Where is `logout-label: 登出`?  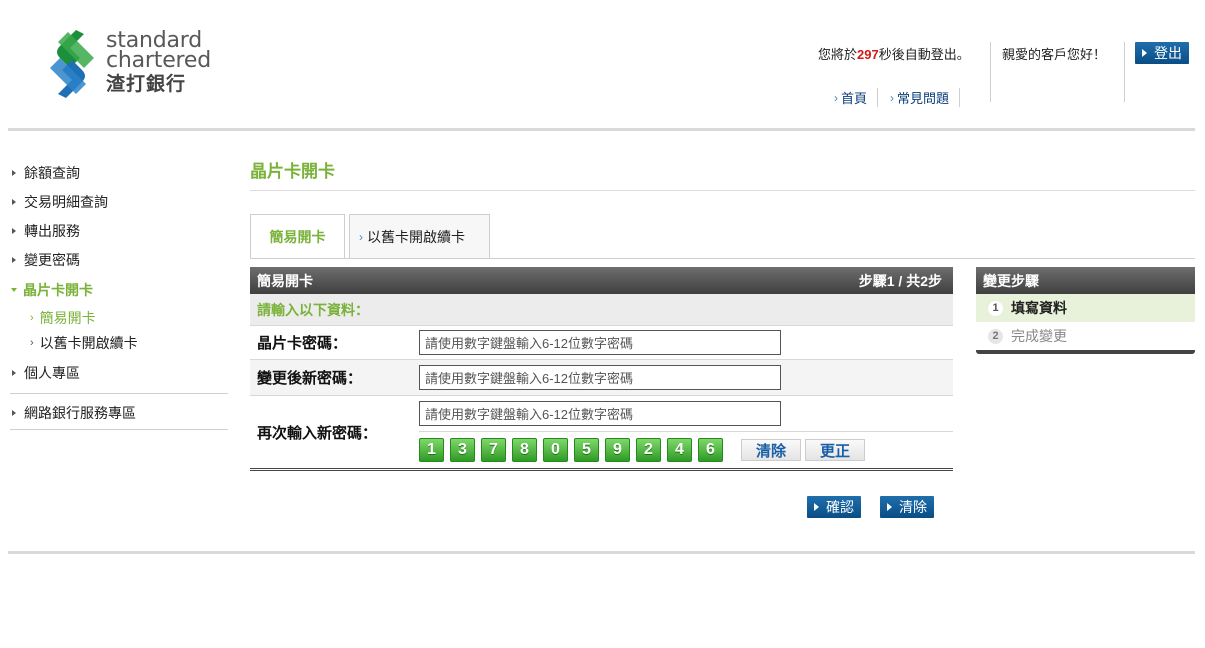 logout-label: 登出 is located at coordinates (1168, 53).